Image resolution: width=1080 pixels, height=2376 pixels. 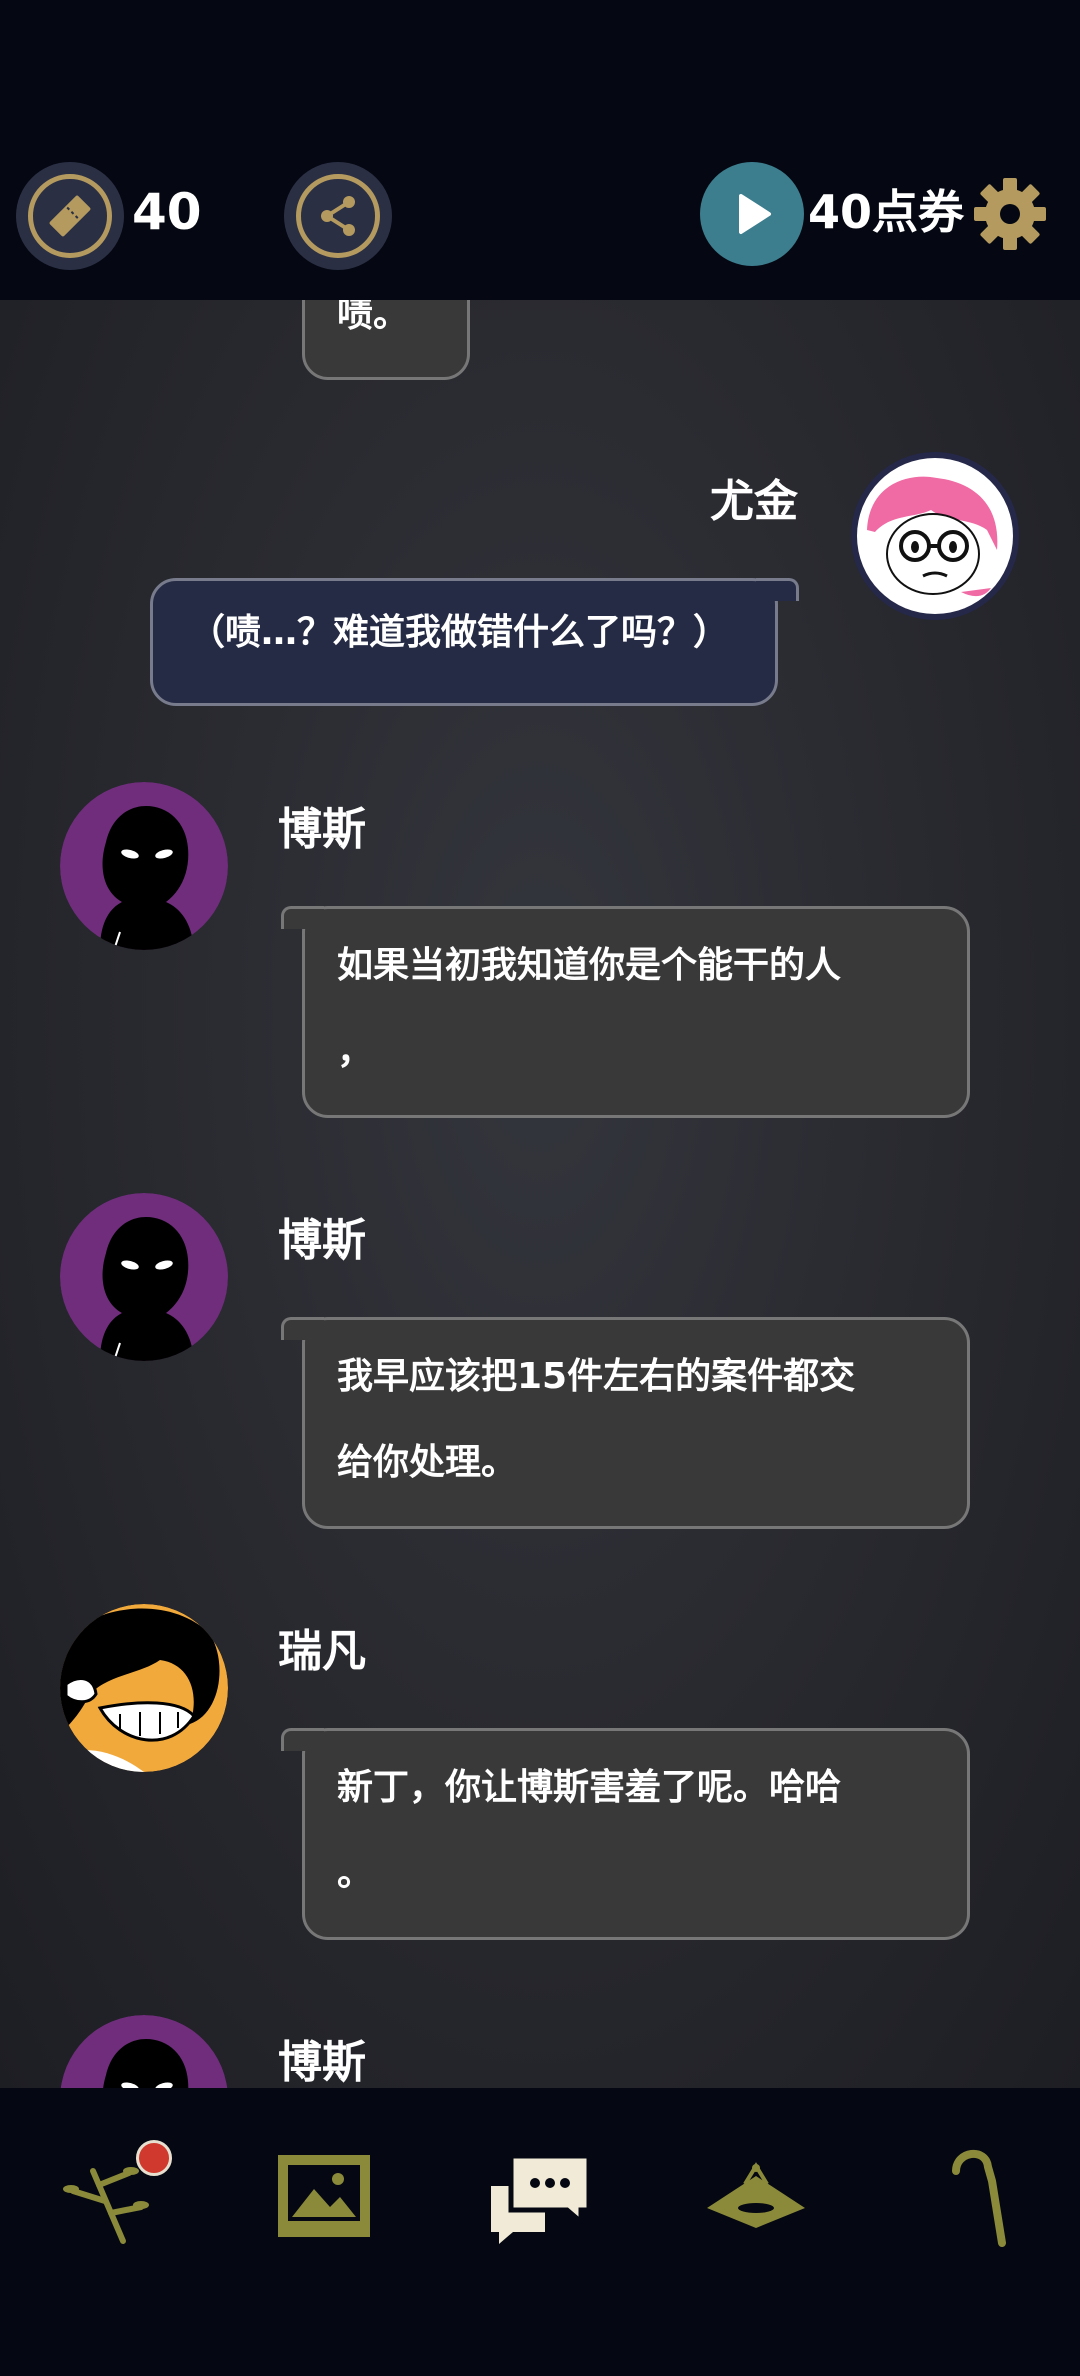 I want to click on message-text: 啧。, so click(x=373, y=317).